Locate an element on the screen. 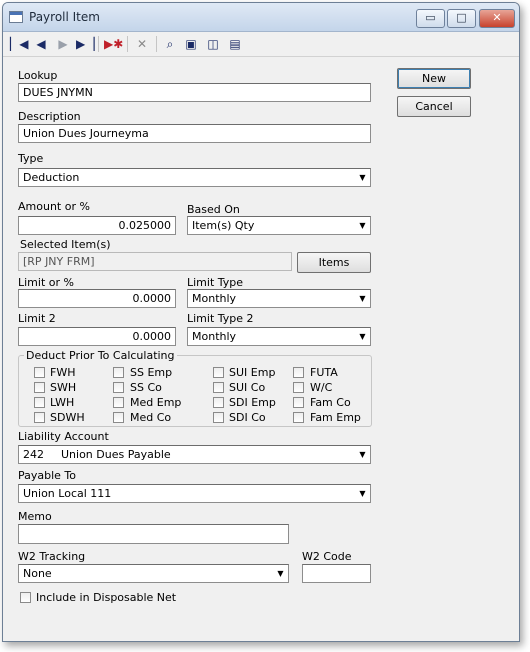  w2-tracking-label: W2 Tracking is located at coordinates (52, 556).